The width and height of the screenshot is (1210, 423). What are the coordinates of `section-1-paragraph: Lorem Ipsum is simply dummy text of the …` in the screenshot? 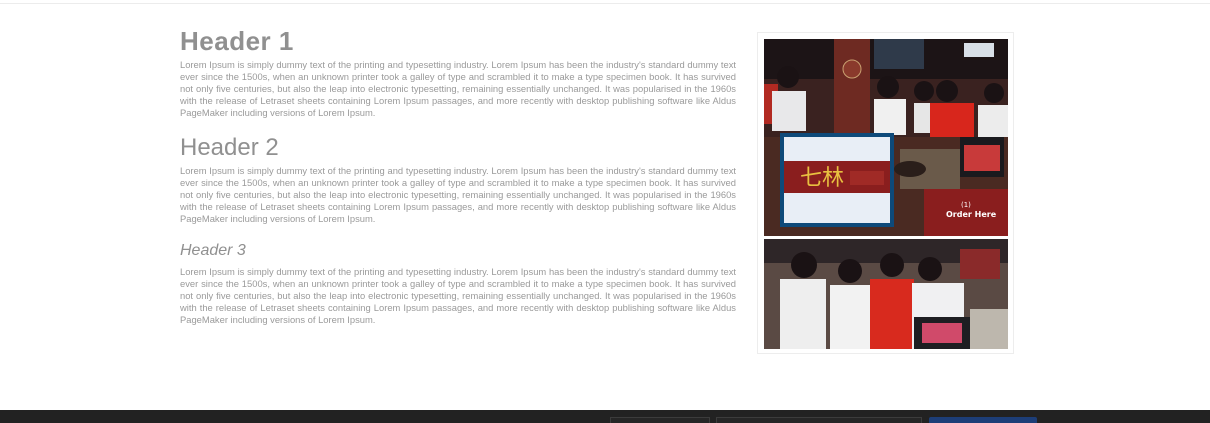 It's located at (458, 88).